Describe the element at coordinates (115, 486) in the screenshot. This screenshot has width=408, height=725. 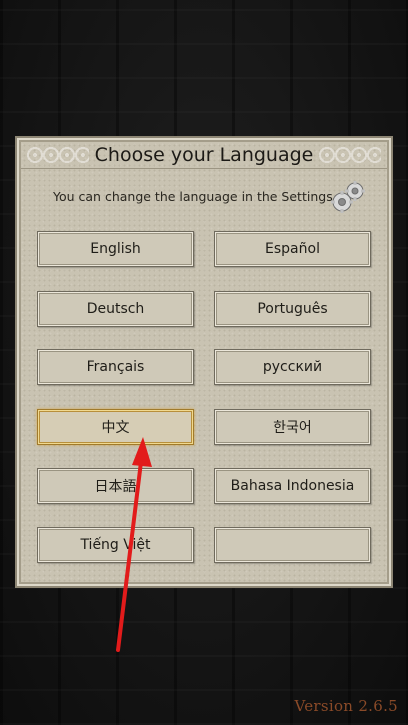
I see `language-button-japanese: 日本語` at that location.